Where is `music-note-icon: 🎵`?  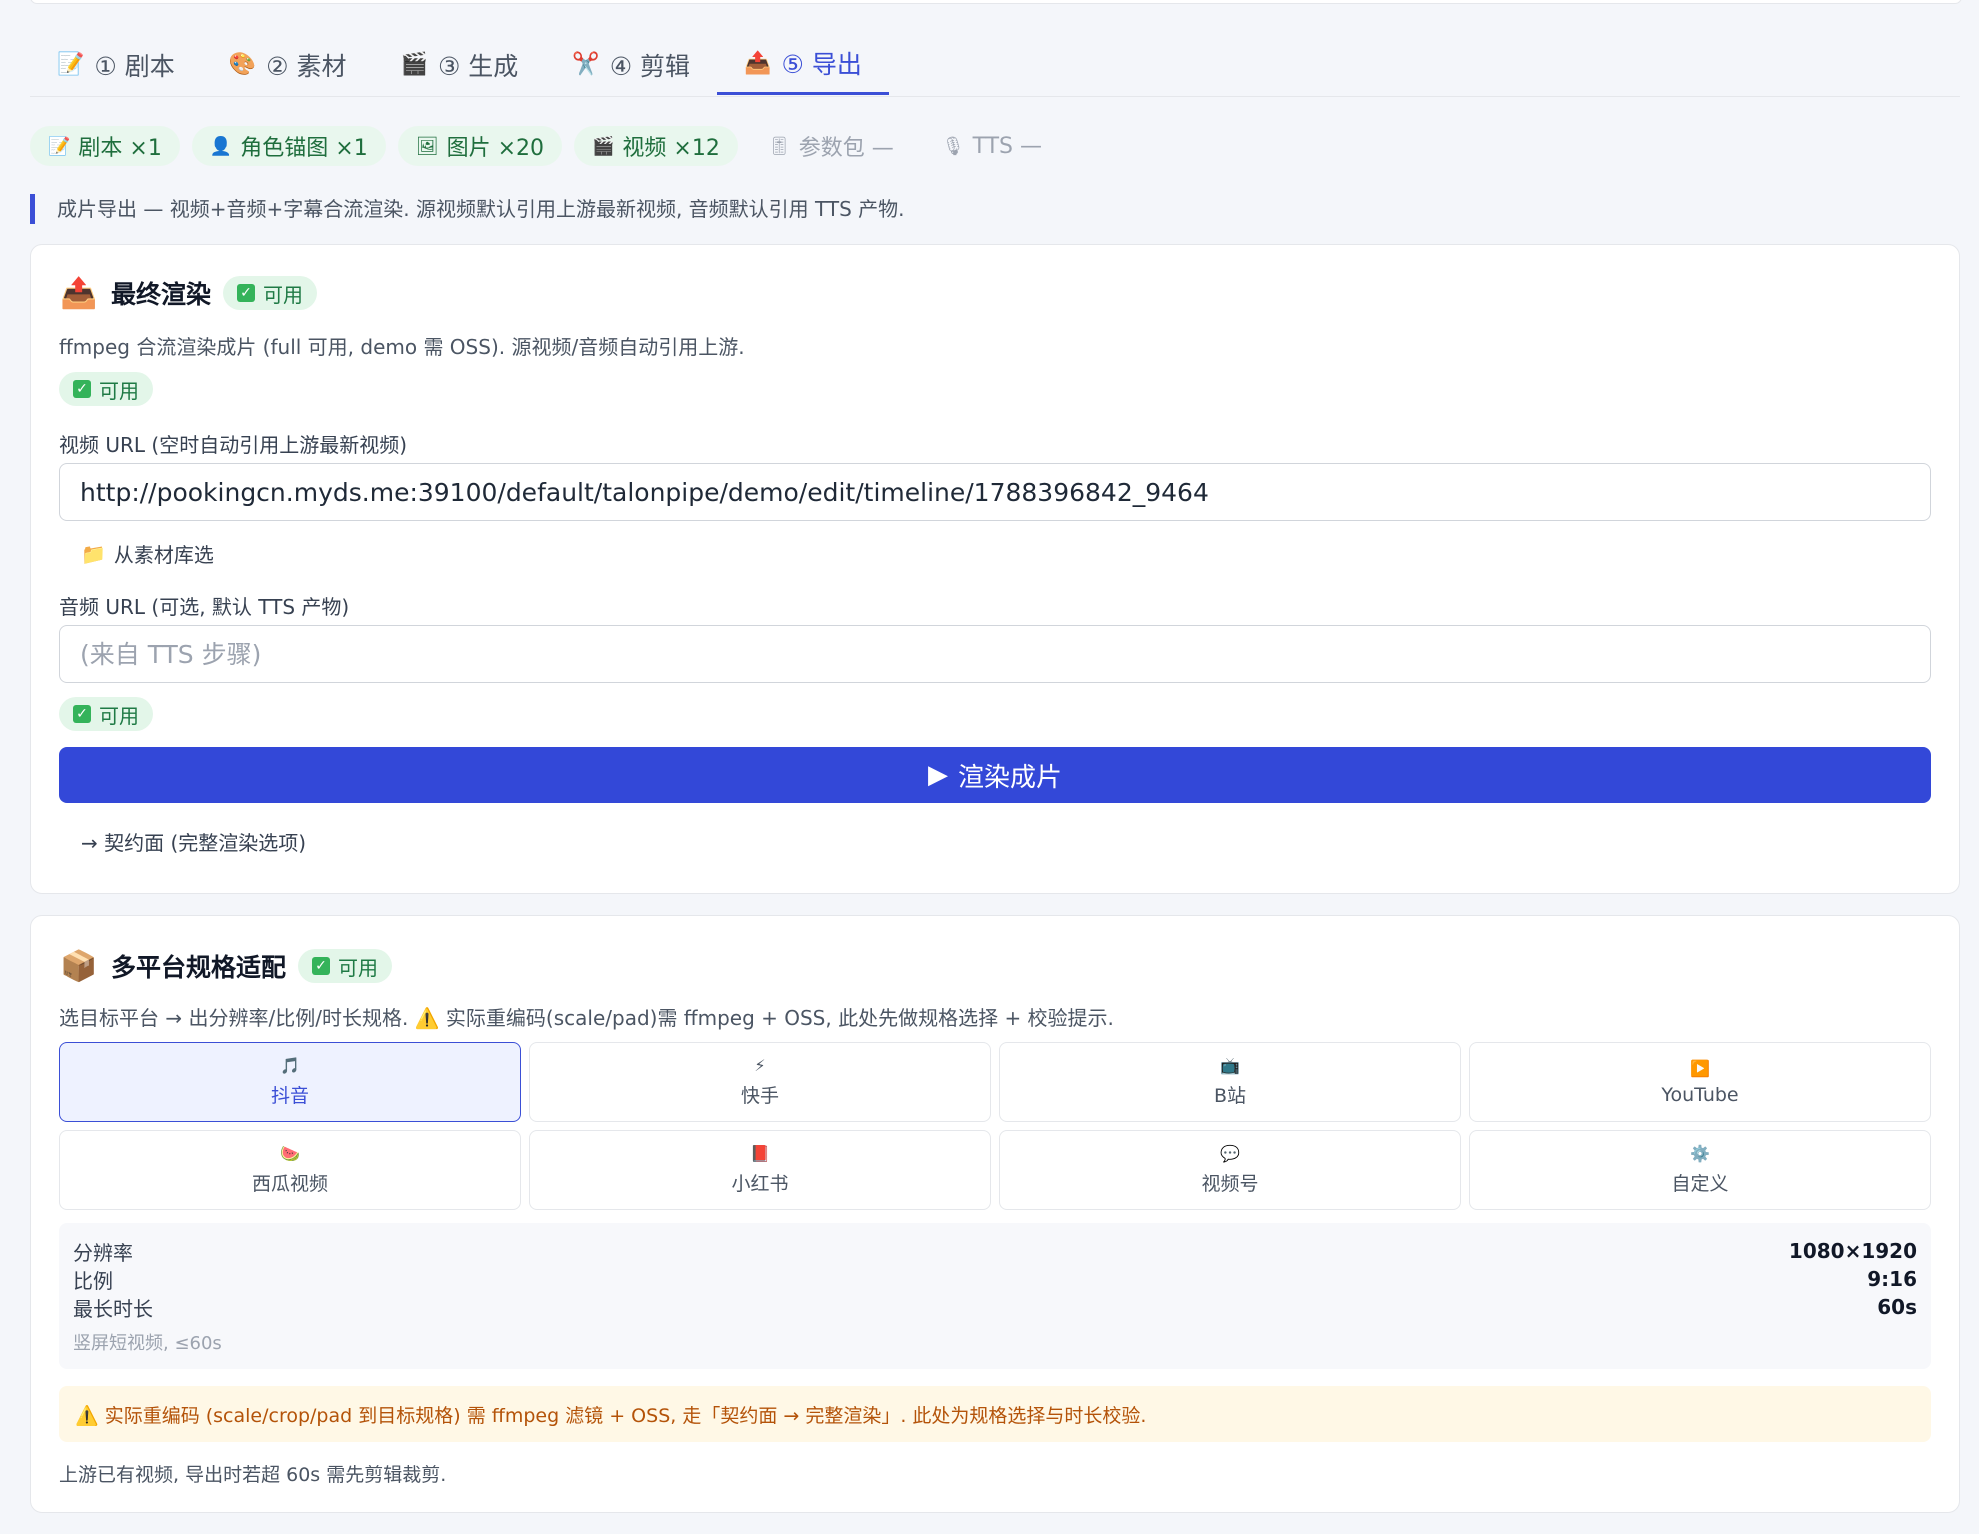
music-note-icon: 🎵 is located at coordinates (290, 1065).